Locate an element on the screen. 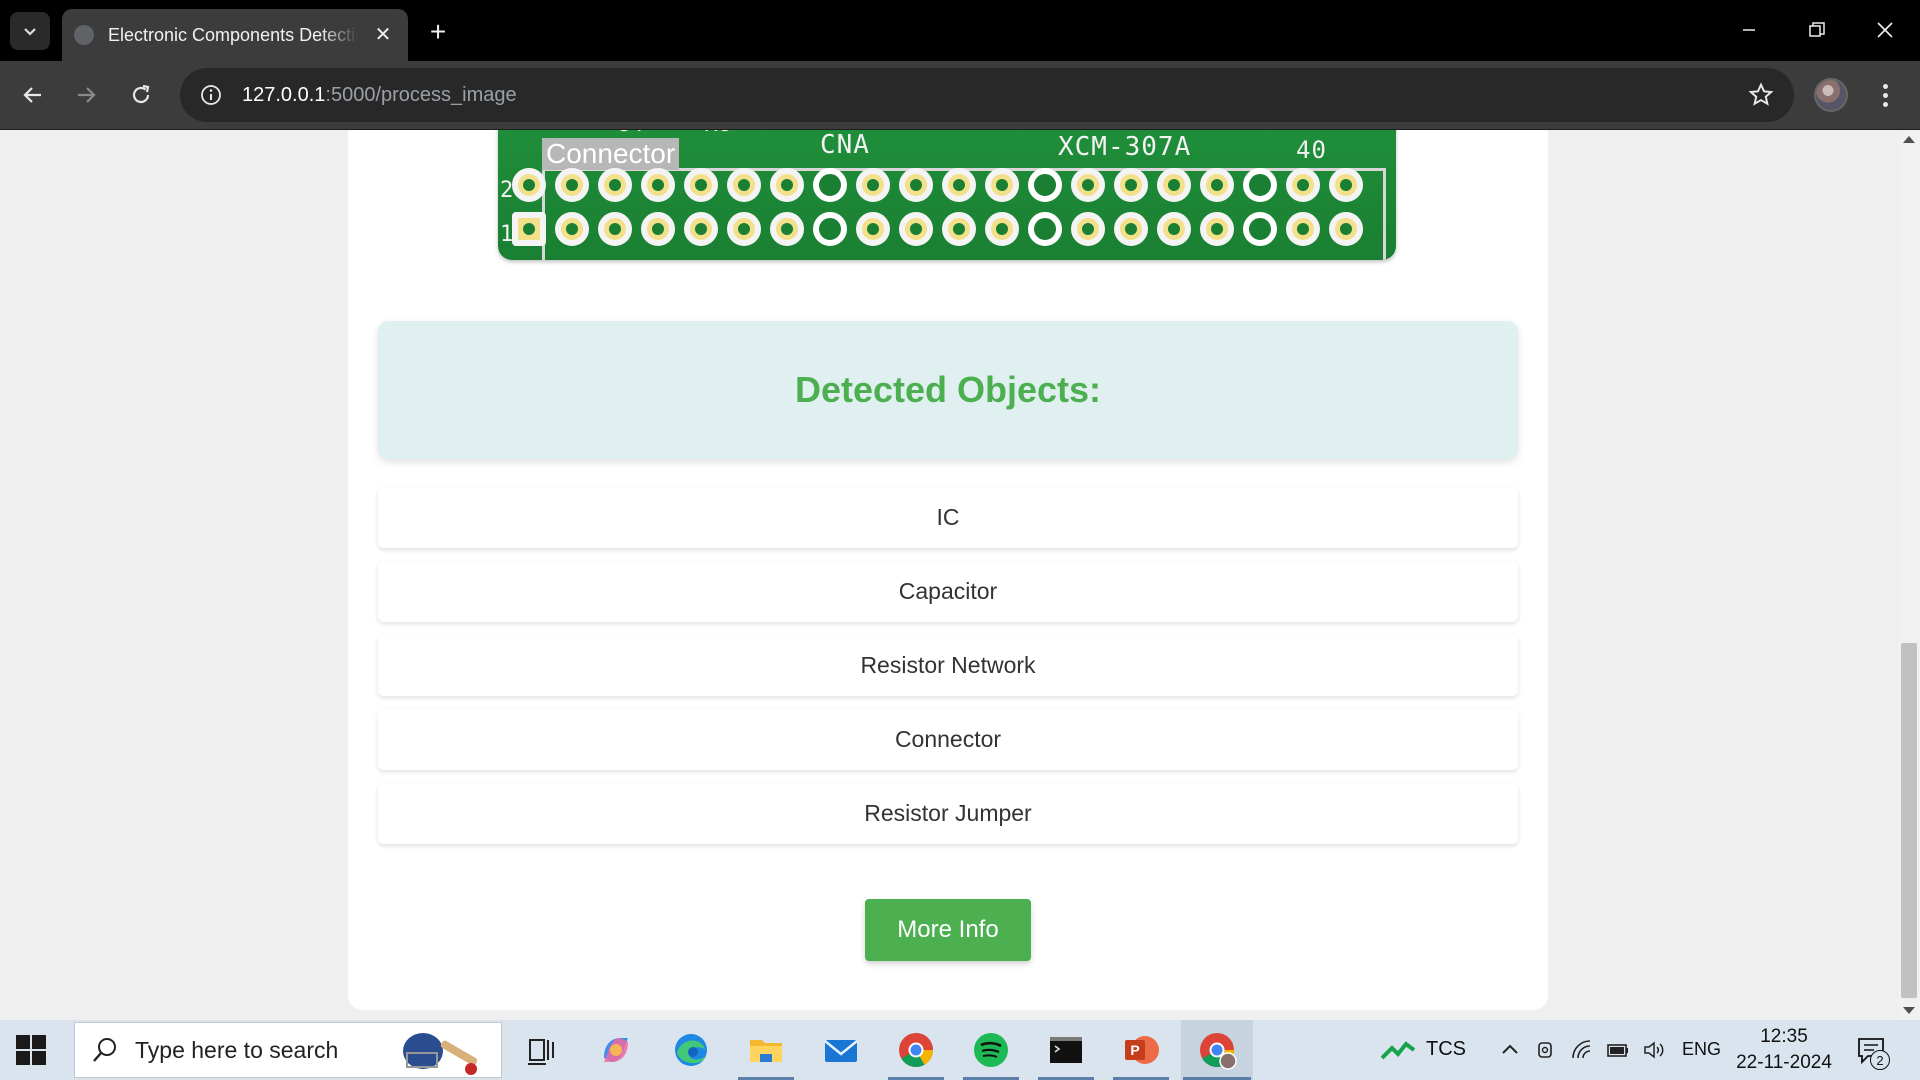 This screenshot has height=1080, width=1920. tab-title: Electronic Components Detection is located at coordinates (233, 34).